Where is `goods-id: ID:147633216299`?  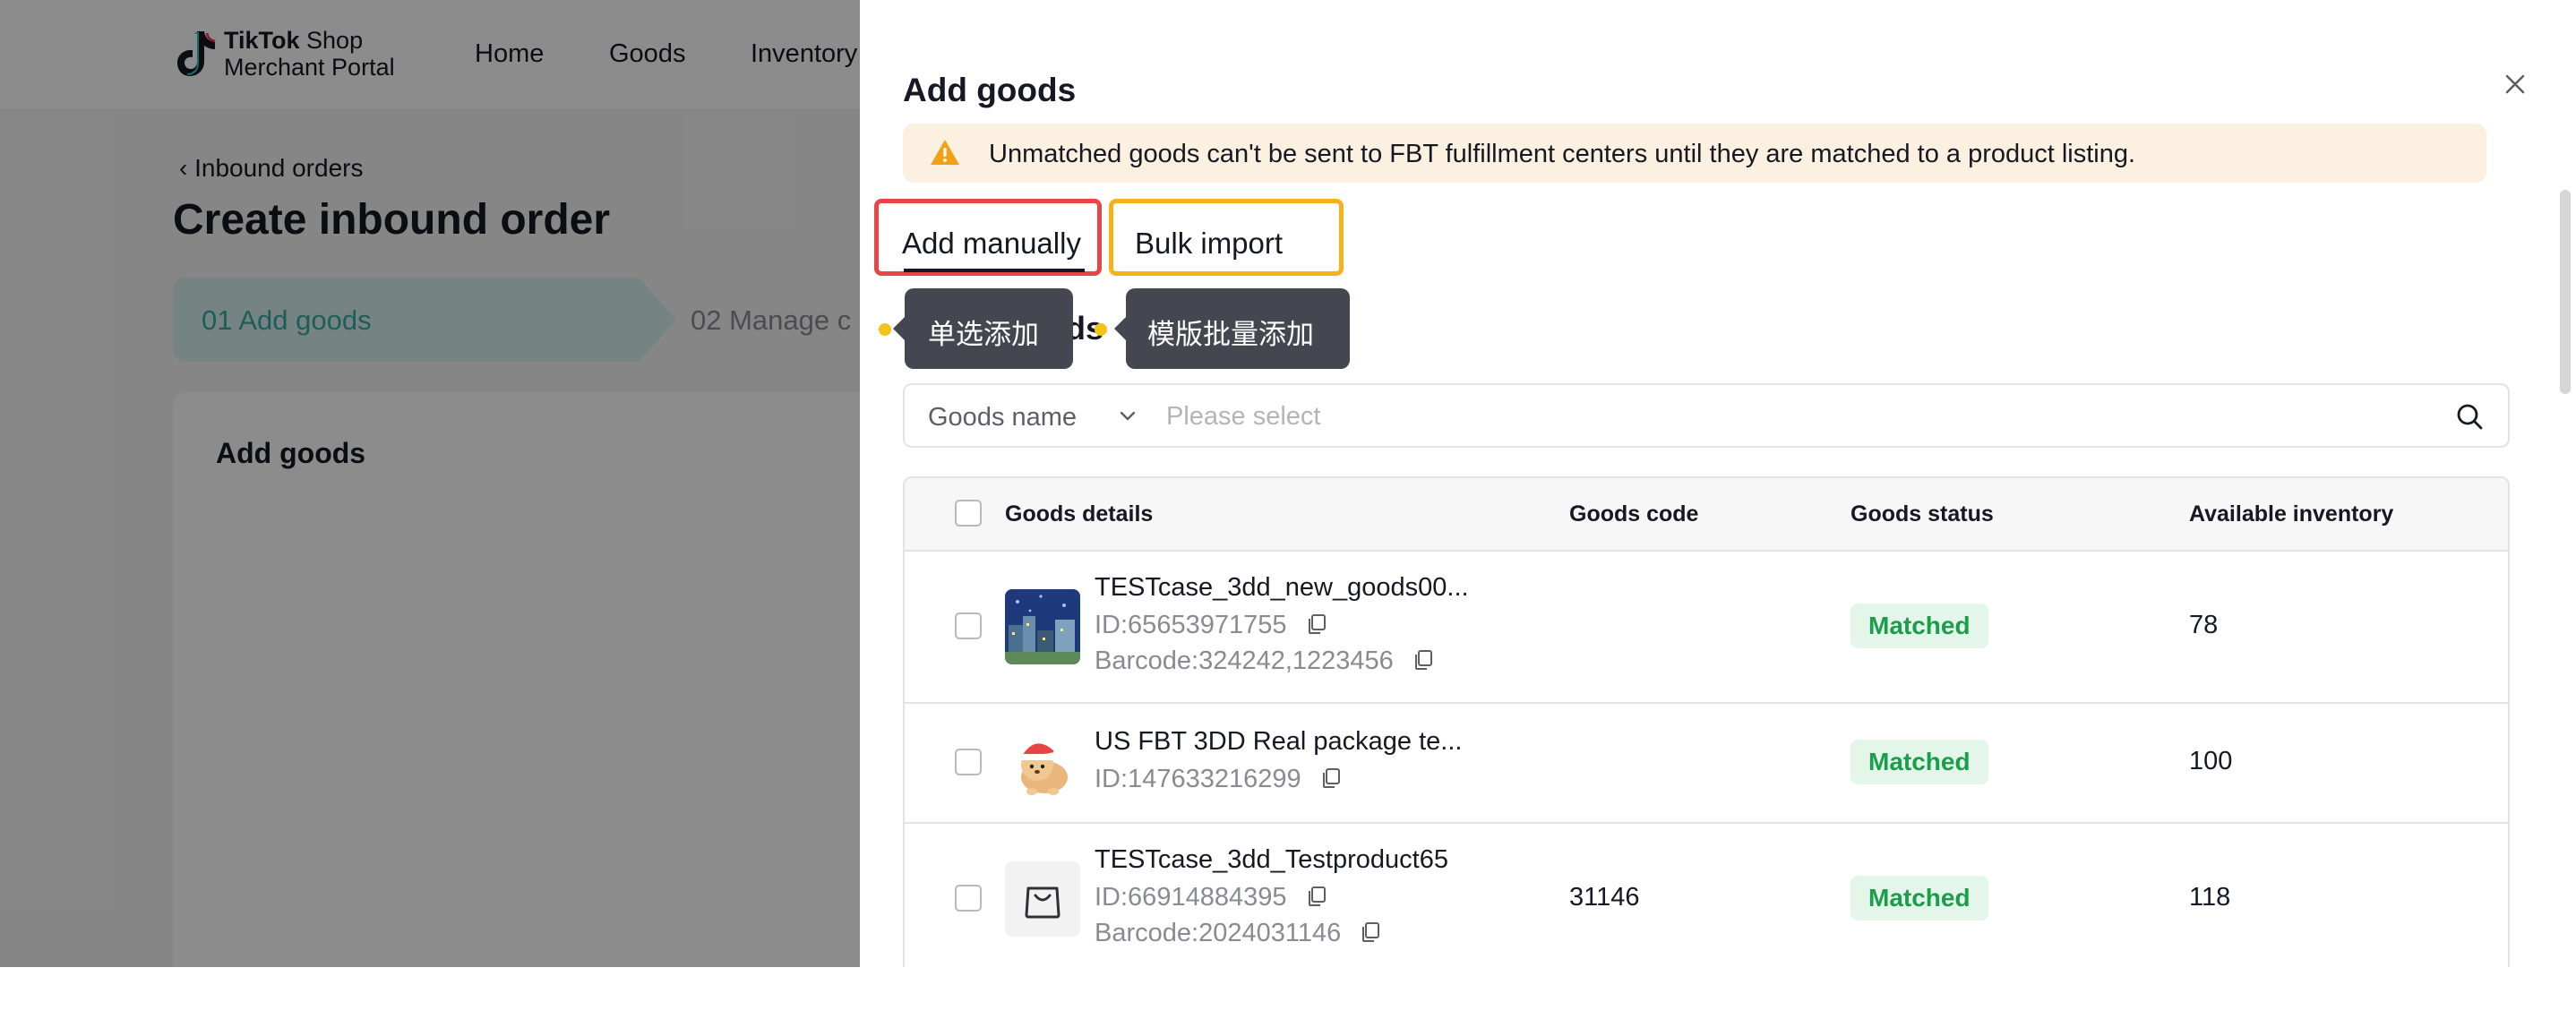 goods-id: ID:147633216299 is located at coordinates (1218, 780).